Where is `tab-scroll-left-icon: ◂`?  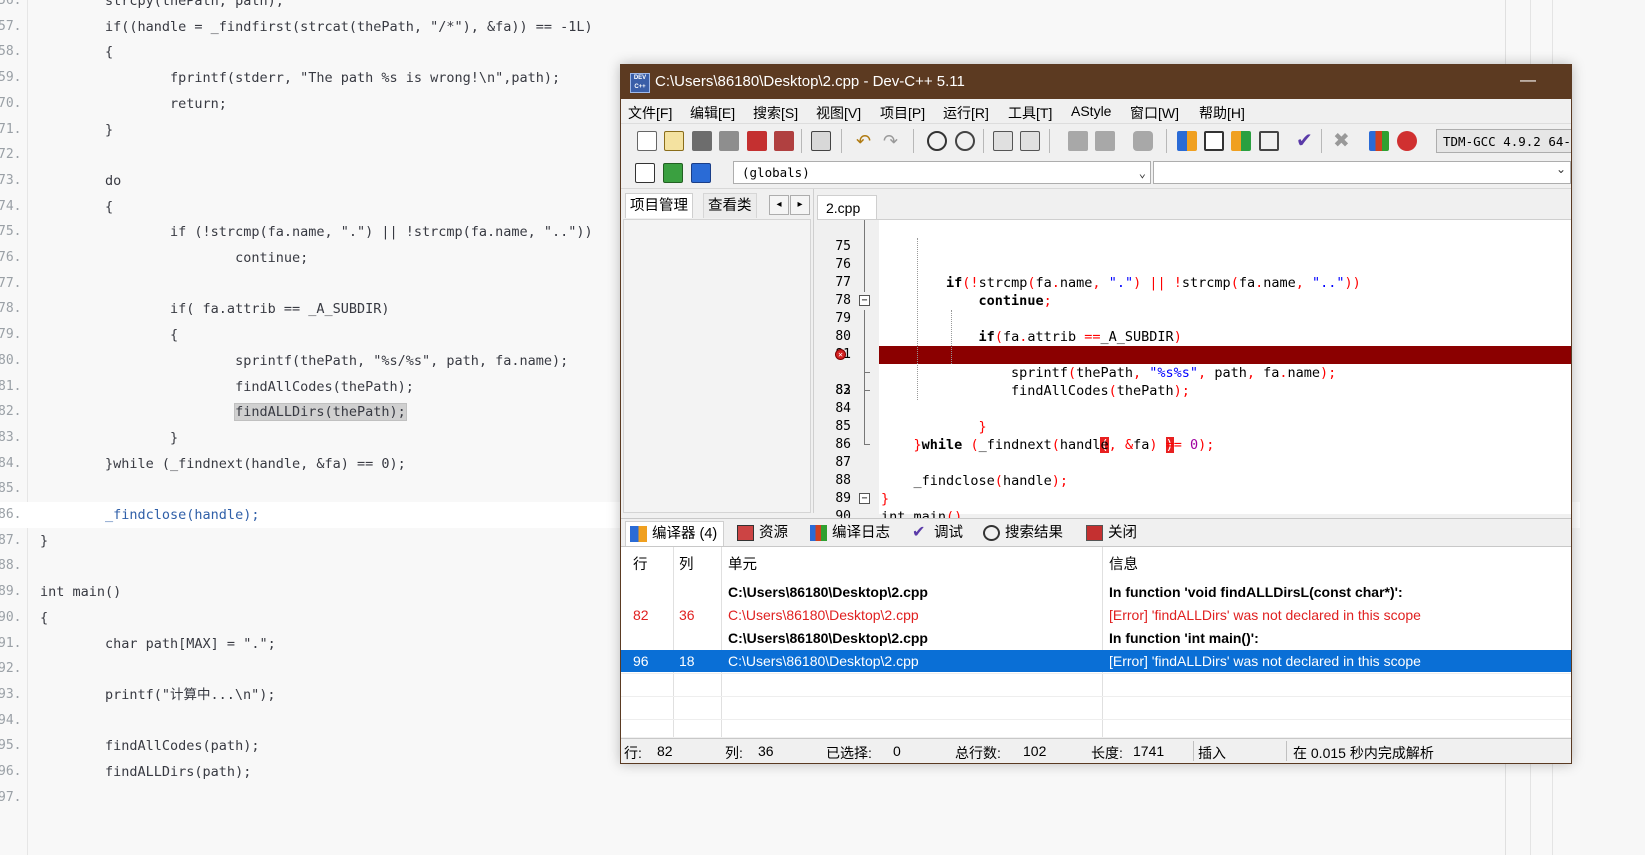
tab-scroll-left-icon: ◂ is located at coordinates (779, 205).